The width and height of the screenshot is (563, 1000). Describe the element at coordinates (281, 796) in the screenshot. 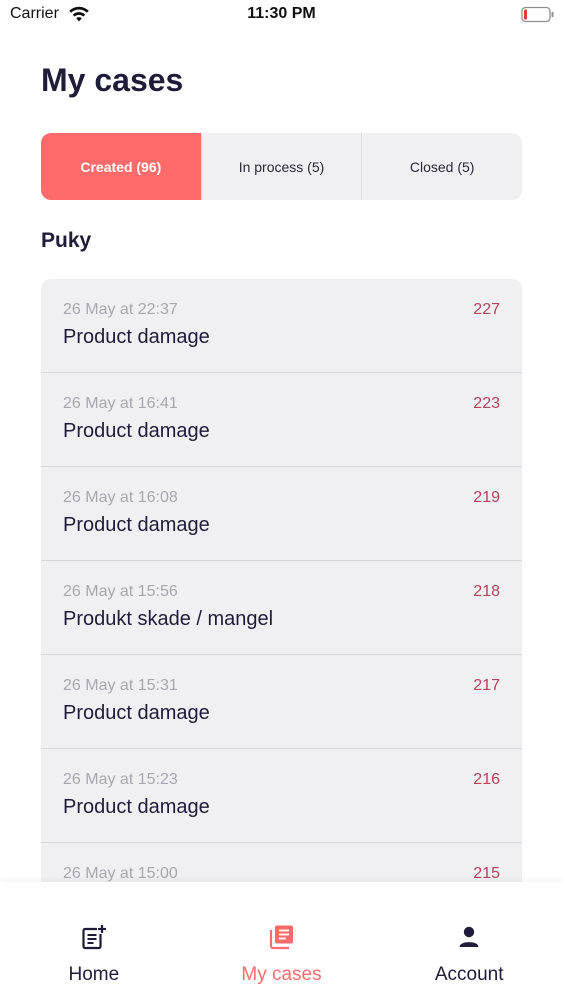

I see `case-row: 26 May at 15:23 216 Product damage` at that location.